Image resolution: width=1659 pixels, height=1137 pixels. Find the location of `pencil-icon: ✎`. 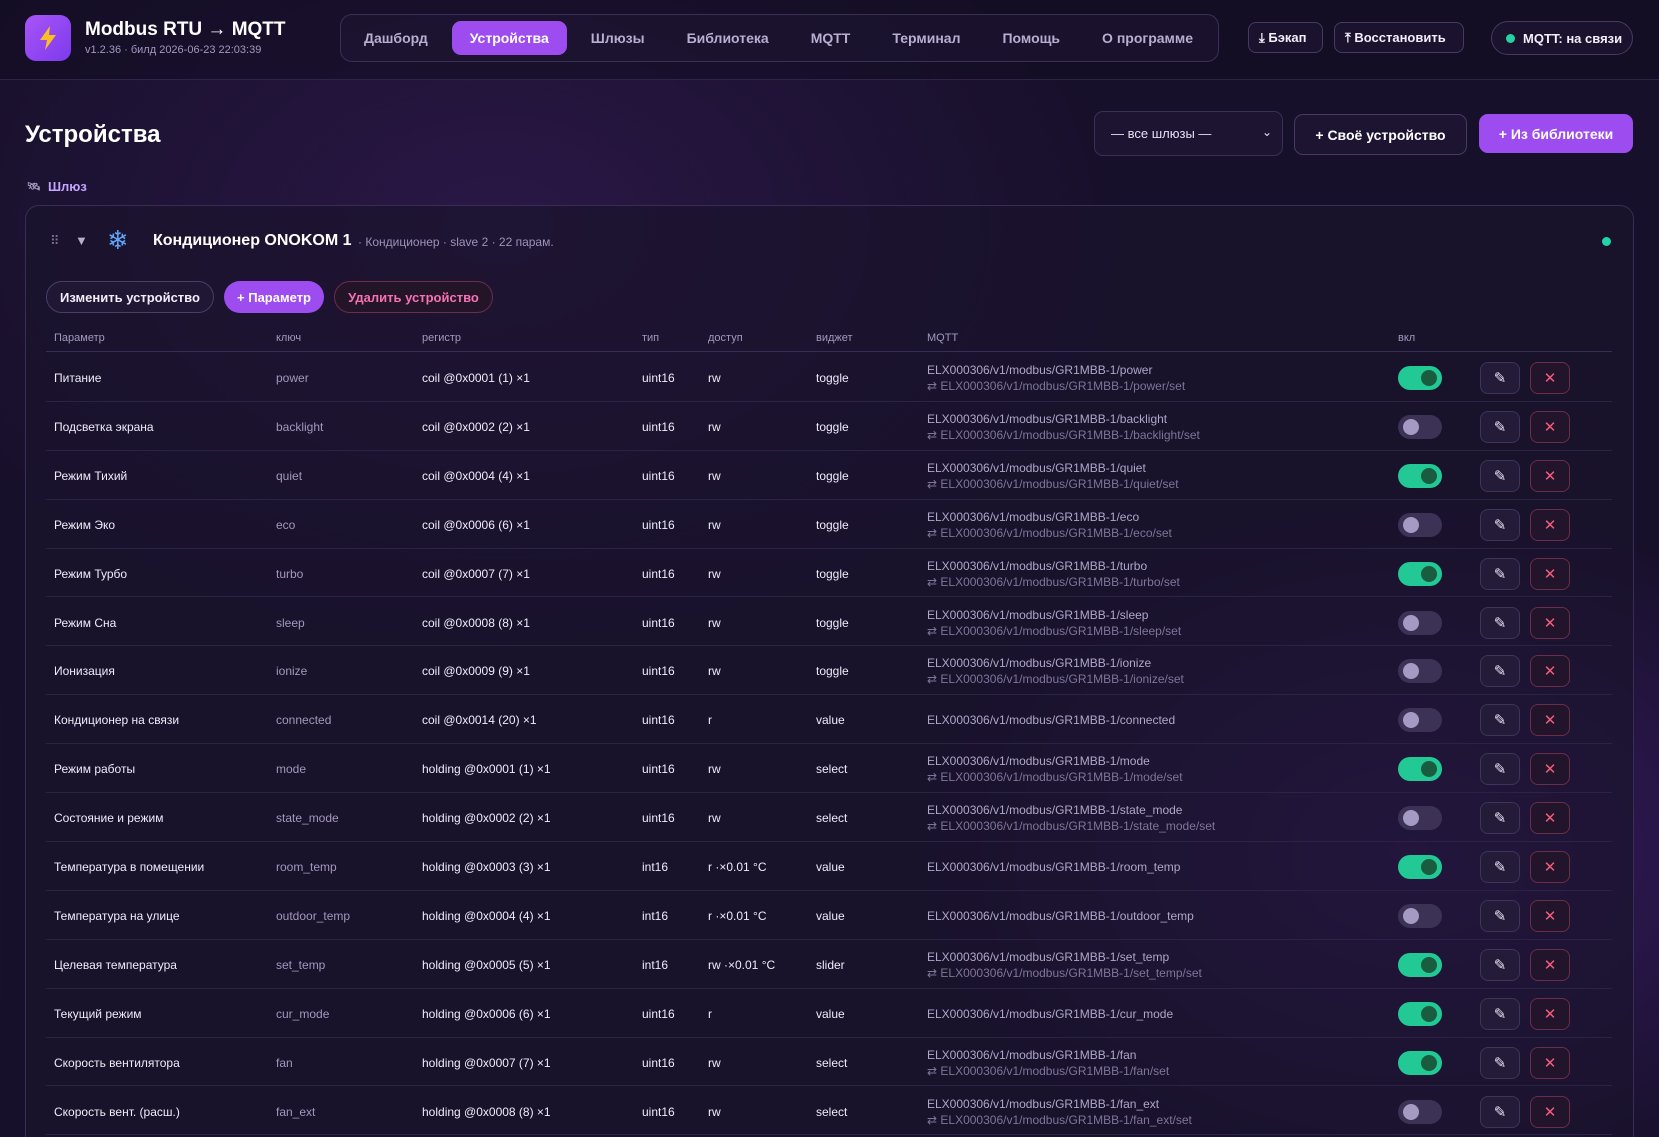

pencil-icon: ✎ is located at coordinates (1500, 1112).